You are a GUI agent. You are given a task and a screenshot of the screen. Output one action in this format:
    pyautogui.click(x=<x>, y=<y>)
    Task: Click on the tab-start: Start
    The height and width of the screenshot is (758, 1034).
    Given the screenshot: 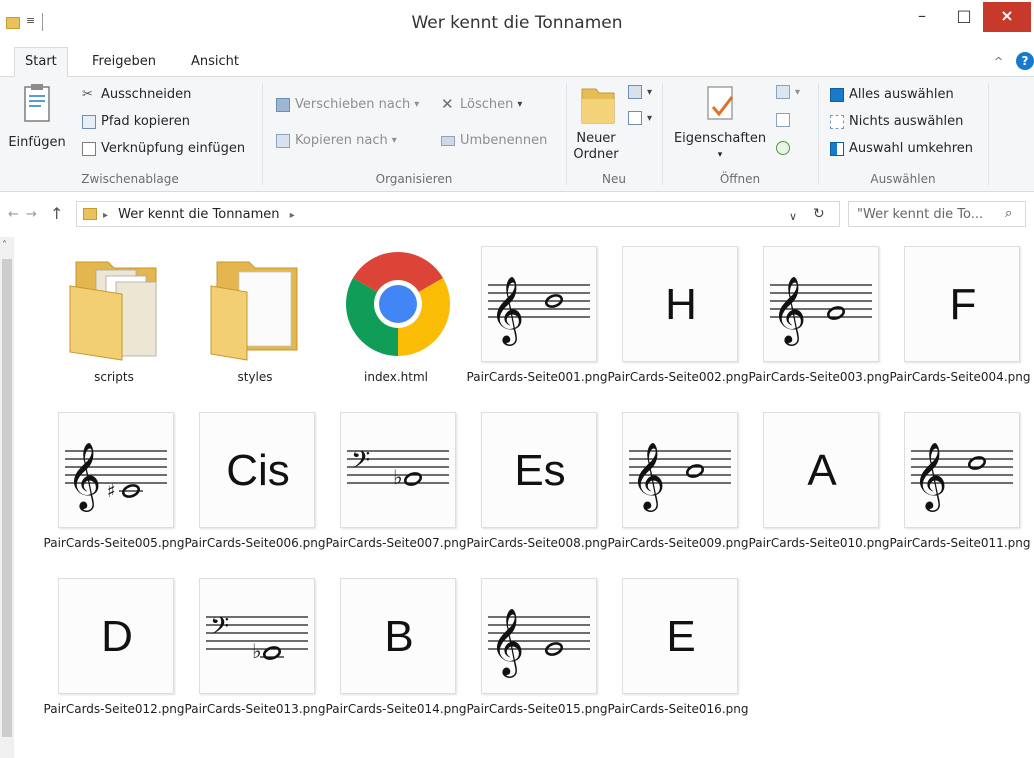 What is the action you would take?
    pyautogui.click(x=41, y=62)
    